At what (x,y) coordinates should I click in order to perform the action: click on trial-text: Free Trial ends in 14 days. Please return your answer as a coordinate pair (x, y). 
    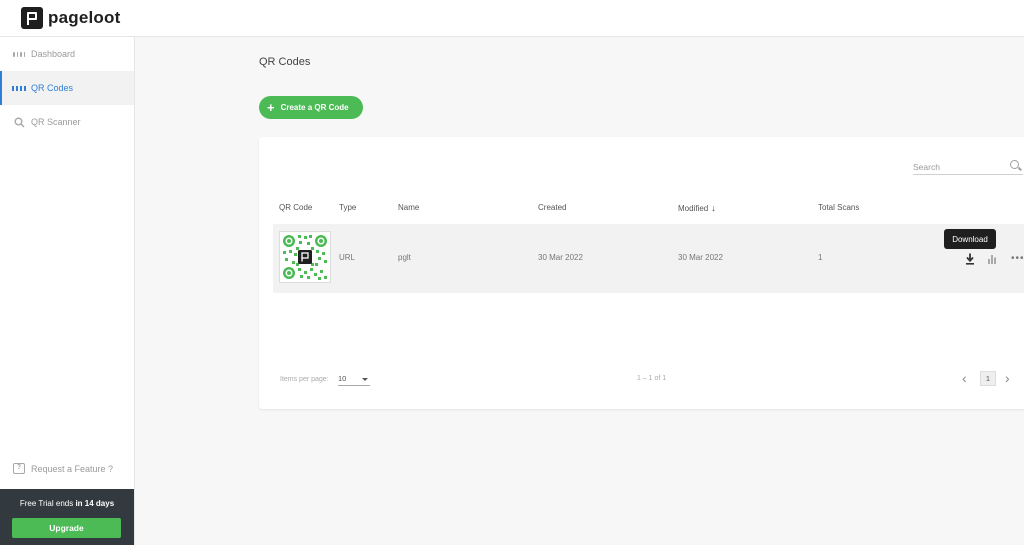
    Looking at the image, I should click on (67, 503).